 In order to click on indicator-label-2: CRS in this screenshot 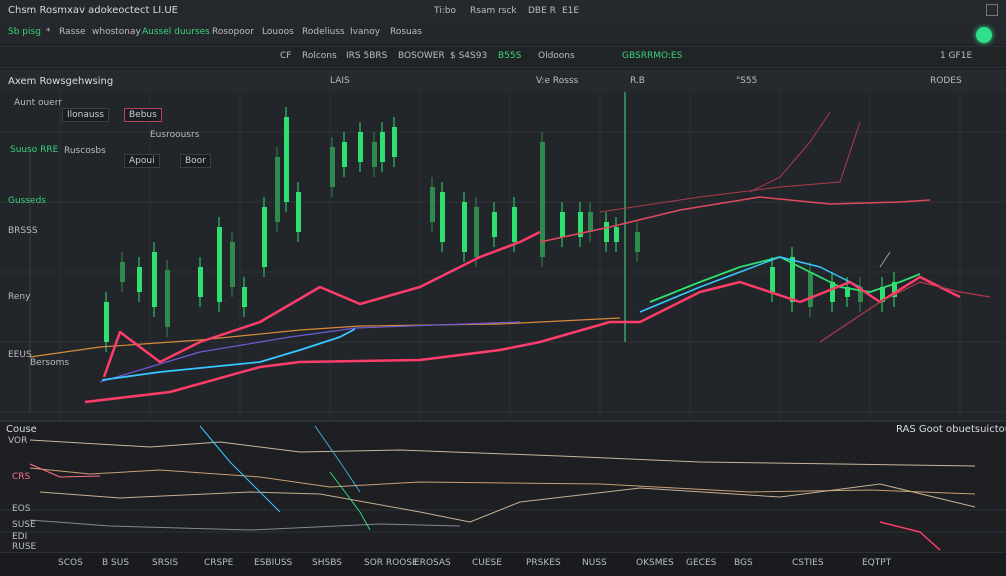, I will do `click(21, 477)`.